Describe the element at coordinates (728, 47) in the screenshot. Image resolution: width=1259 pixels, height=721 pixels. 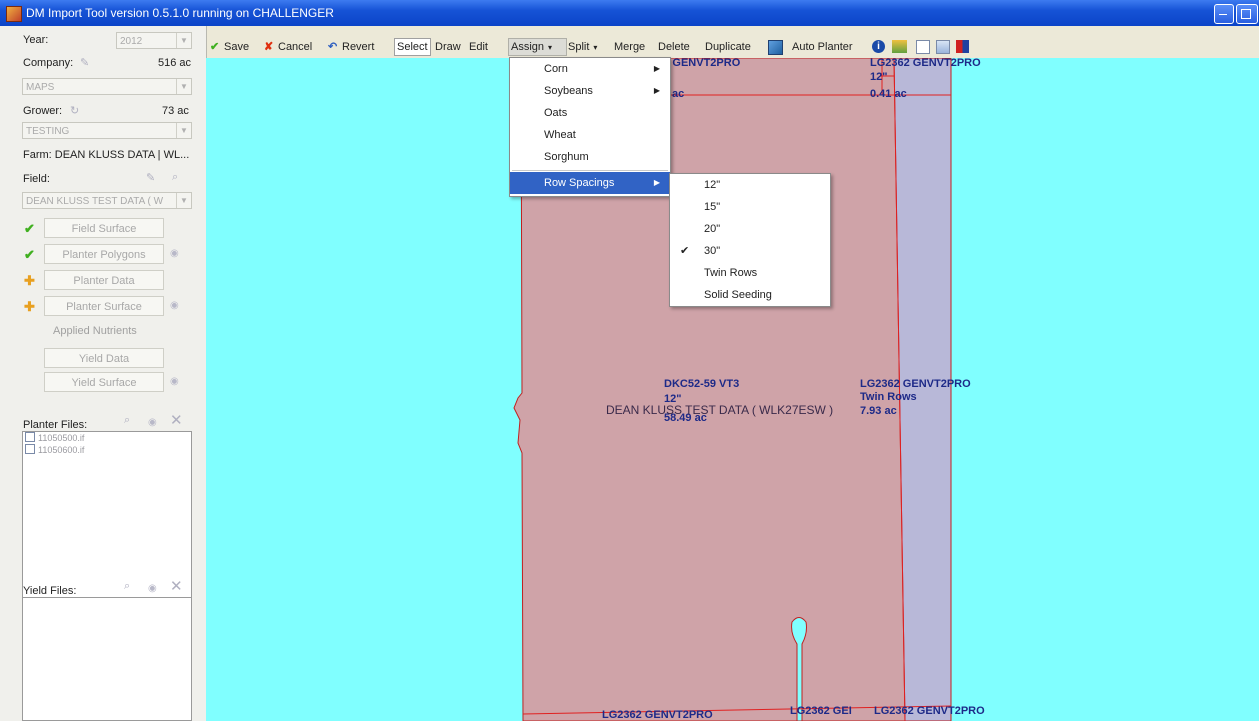
I see `duplicate-button: Duplicate` at that location.